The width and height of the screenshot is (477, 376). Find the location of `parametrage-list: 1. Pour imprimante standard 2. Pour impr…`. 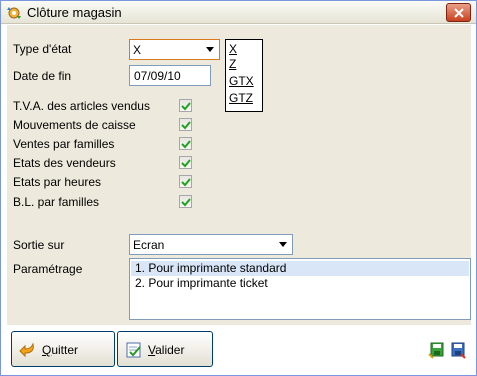

parametrage-list: 1. Pour imprimante standard 2. Pour impr… is located at coordinates (300, 289).